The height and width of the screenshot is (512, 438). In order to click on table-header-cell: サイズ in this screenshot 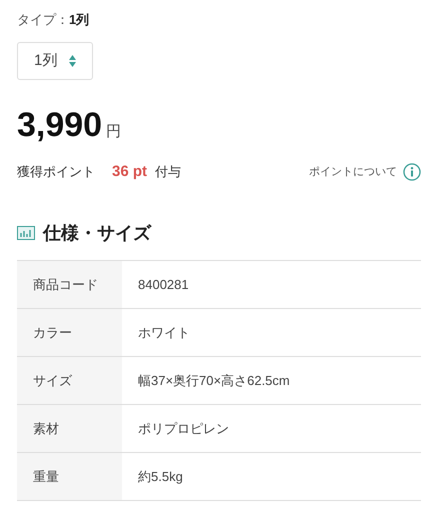, I will do `click(69, 380)`.